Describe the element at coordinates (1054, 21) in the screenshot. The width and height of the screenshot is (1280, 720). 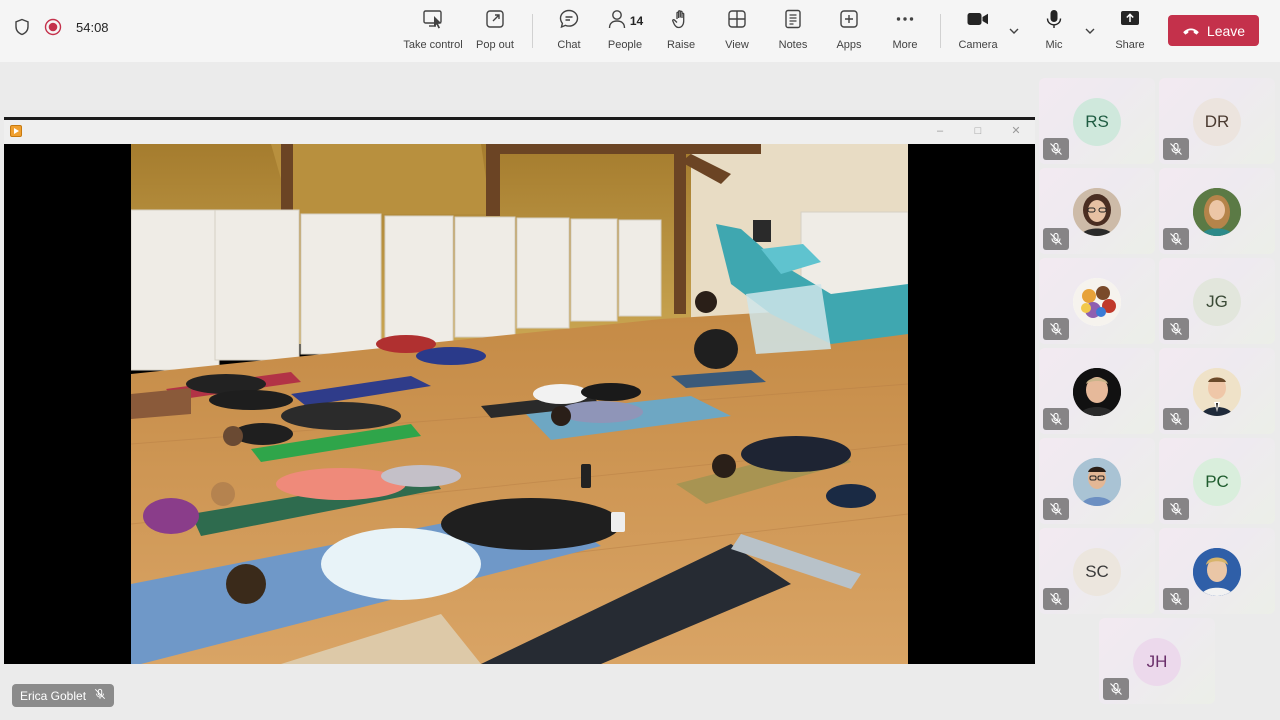
I see `microphone-icon` at that location.